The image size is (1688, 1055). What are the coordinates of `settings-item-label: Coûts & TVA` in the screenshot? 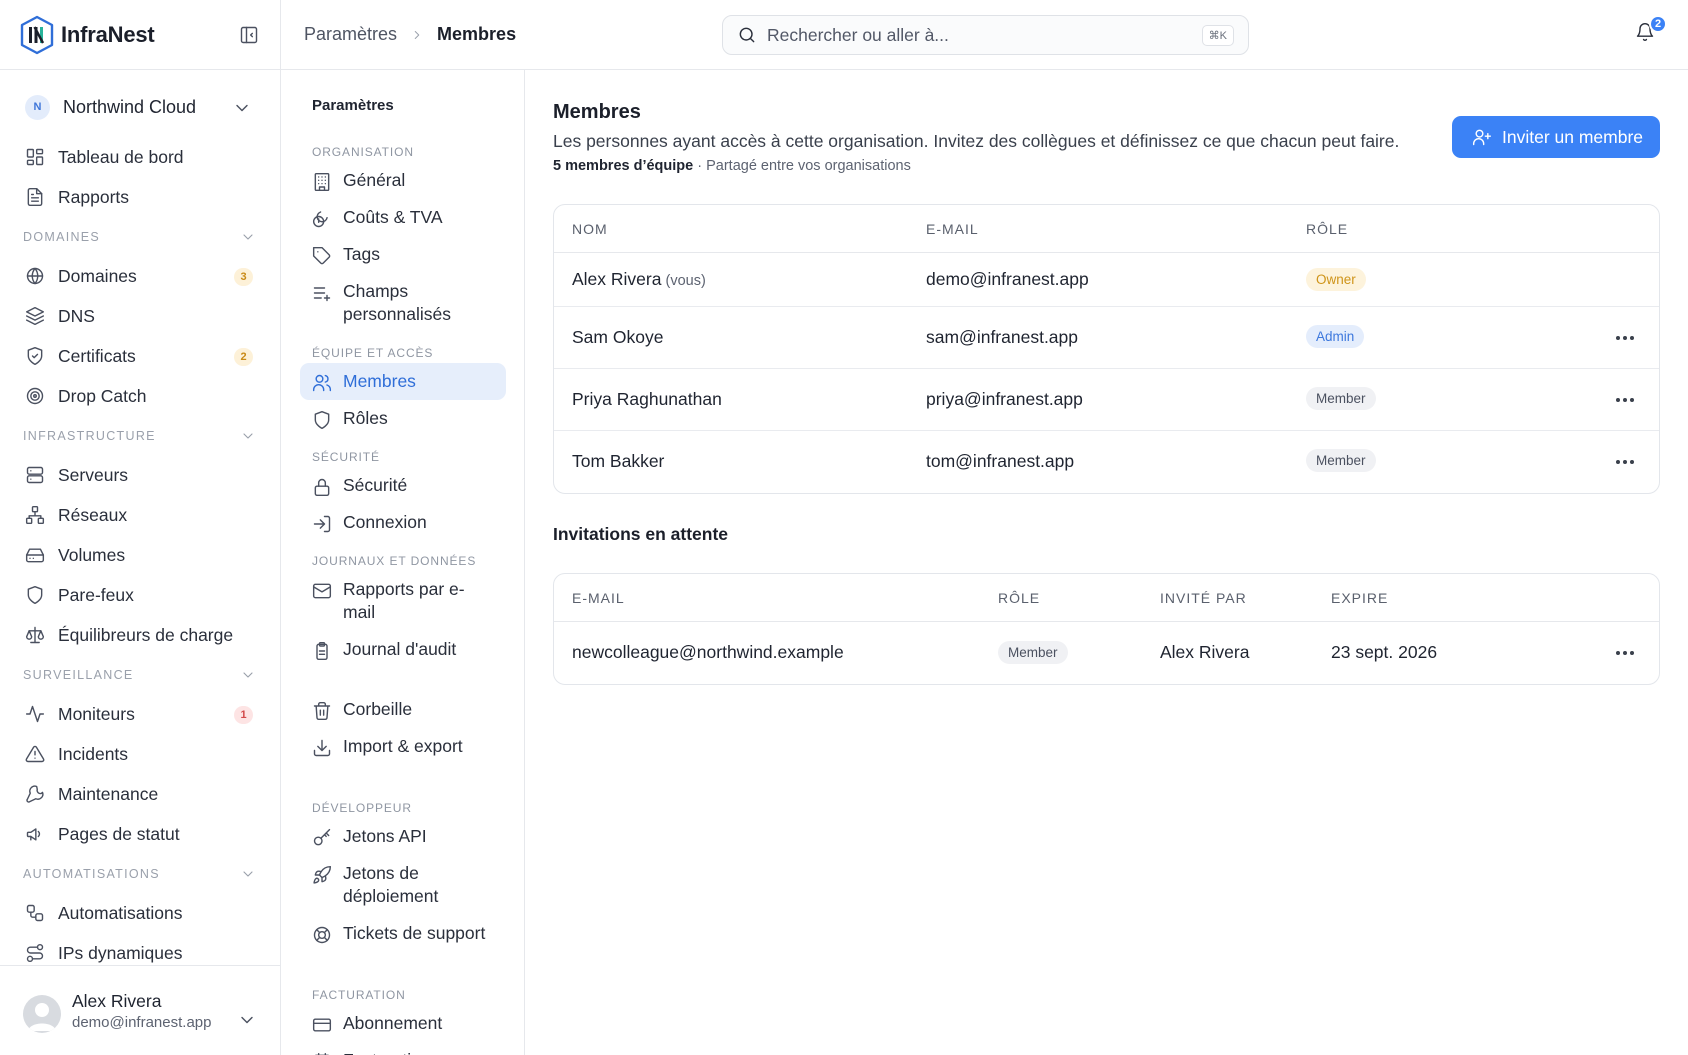 It's located at (393, 217).